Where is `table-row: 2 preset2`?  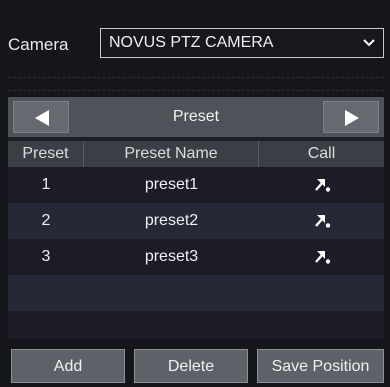
table-row: 2 preset2 is located at coordinates (196, 221).